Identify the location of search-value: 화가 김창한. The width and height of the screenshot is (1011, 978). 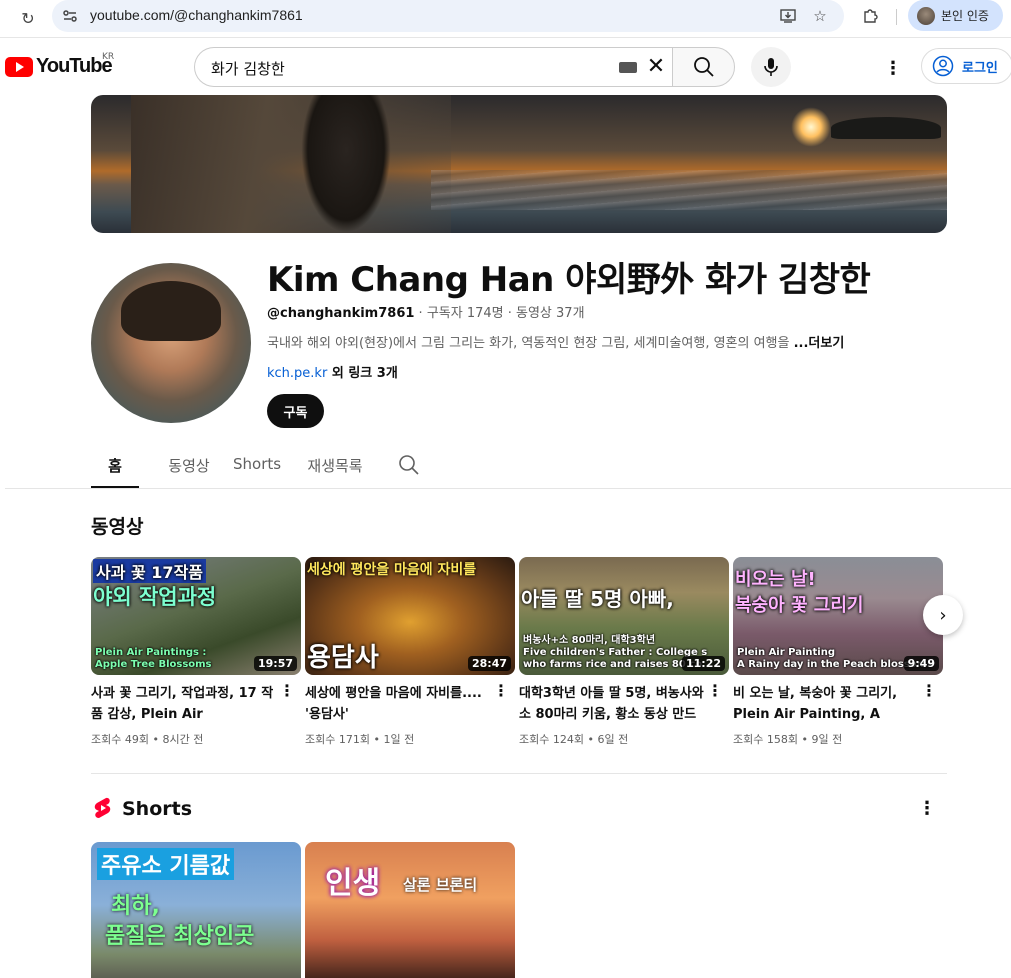
(248, 69).